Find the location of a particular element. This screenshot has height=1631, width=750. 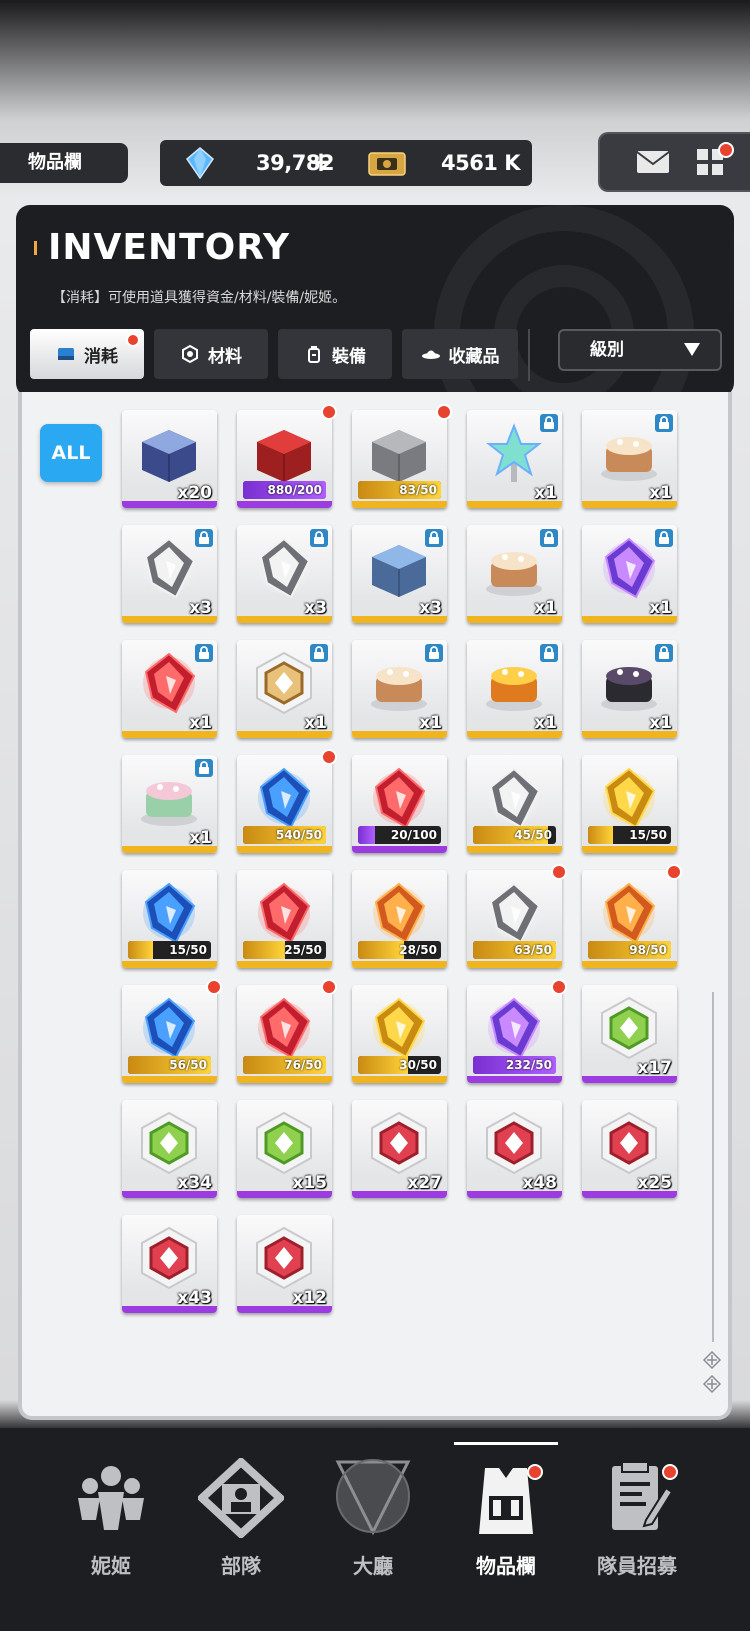

gift-keychain-icon is located at coordinates (169, 798).